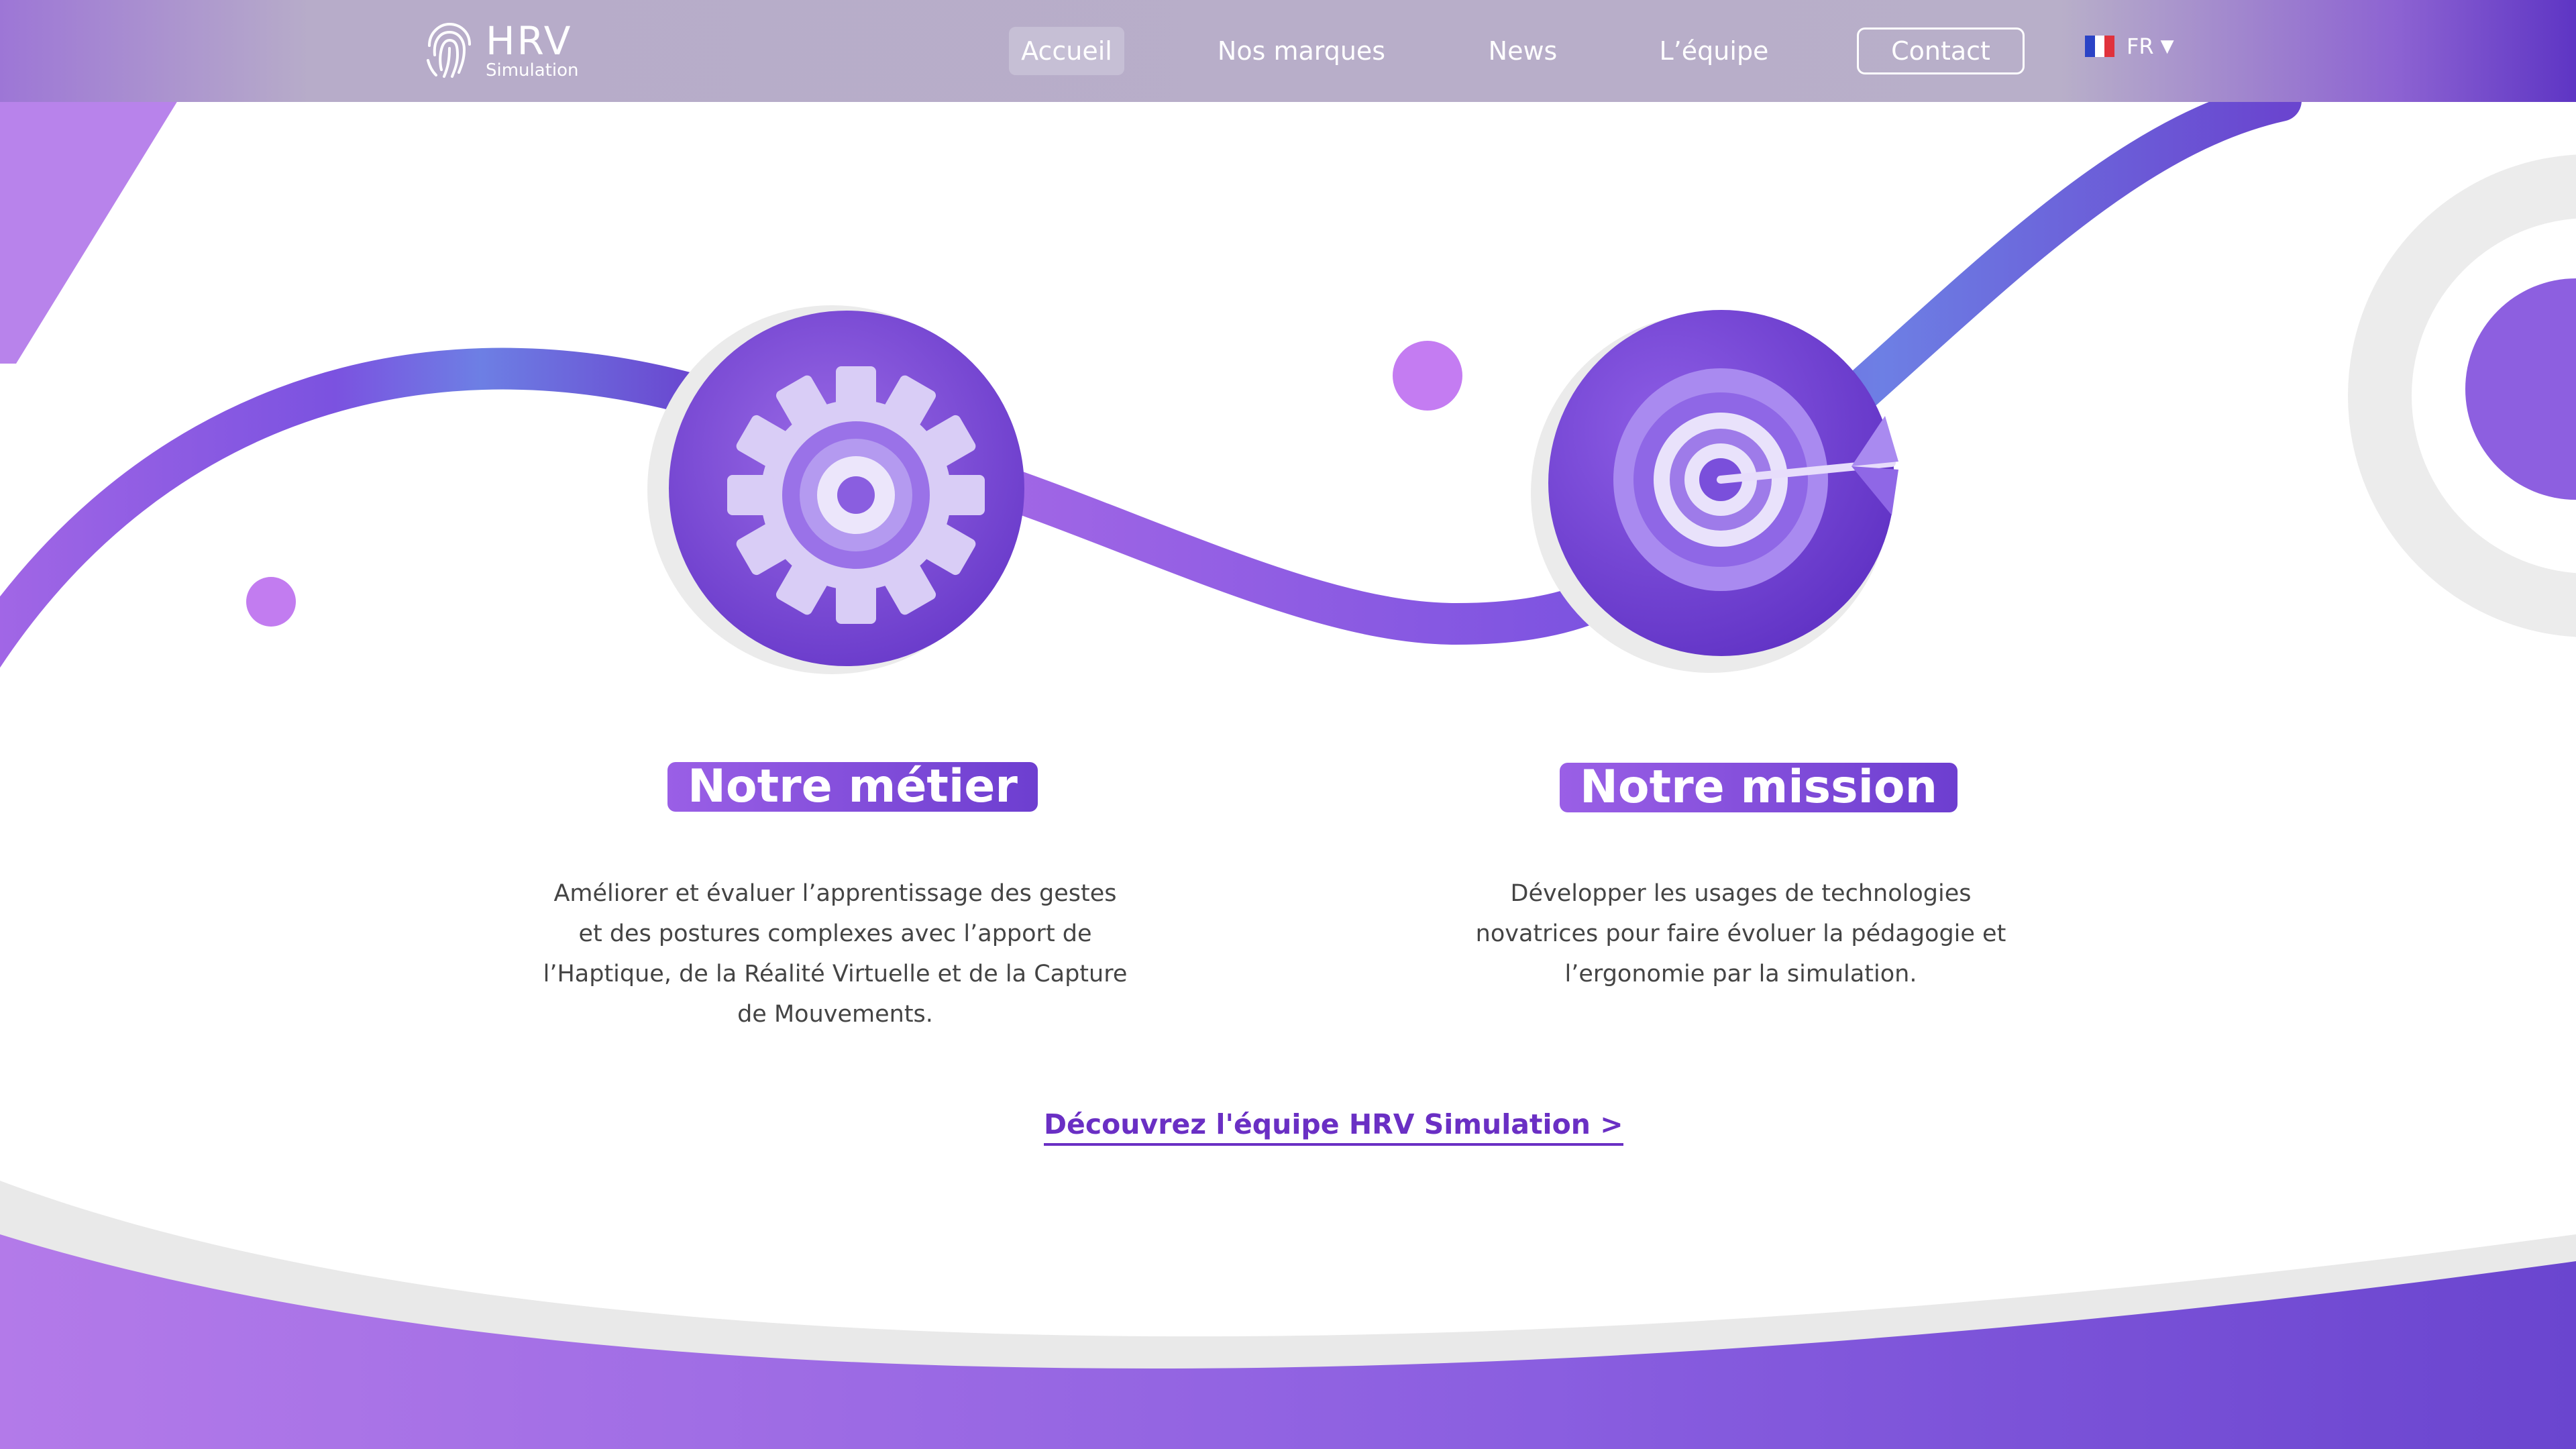 The width and height of the screenshot is (2576, 1449). Describe the element at coordinates (449, 50) in the screenshot. I see `fingerprint-icon` at that location.